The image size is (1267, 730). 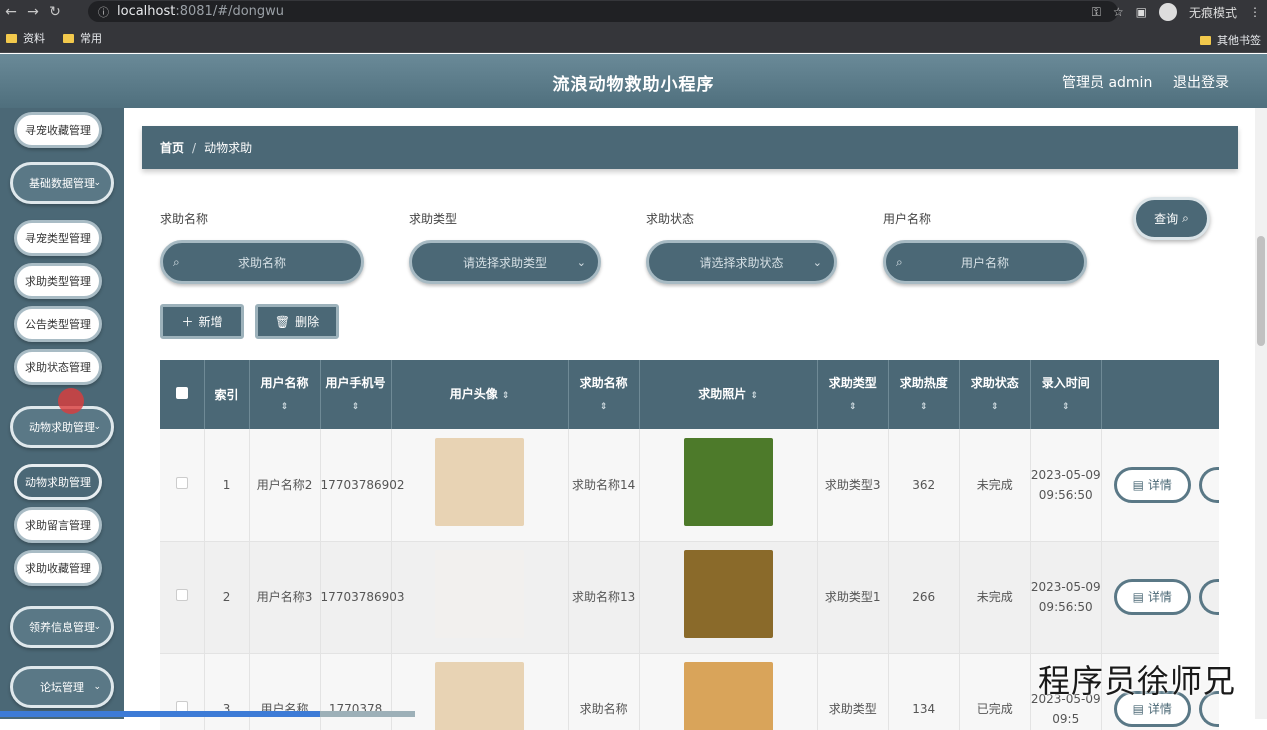 I want to click on sidebar-item-label: 动物求助管理, so click(x=62, y=427).